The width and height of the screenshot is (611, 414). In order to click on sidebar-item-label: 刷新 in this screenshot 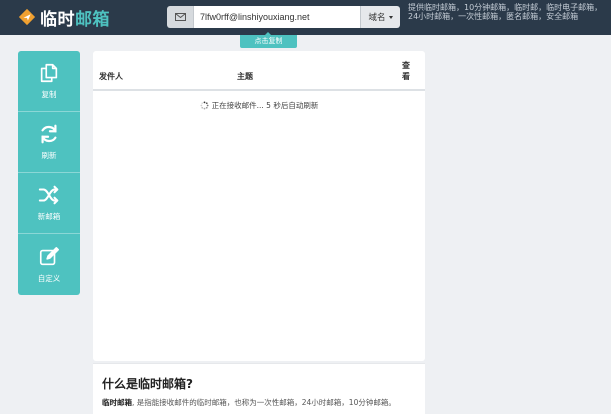, I will do `click(49, 155)`.